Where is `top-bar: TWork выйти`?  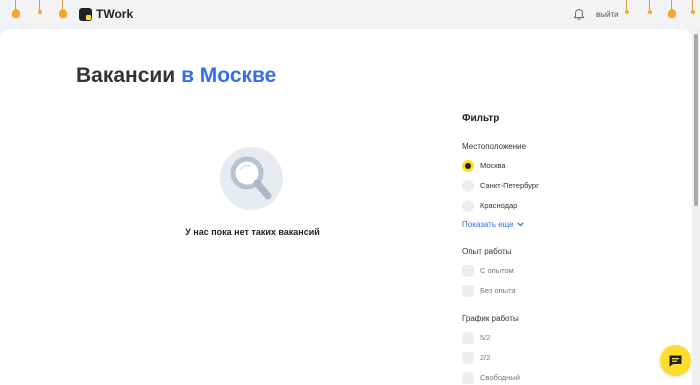
top-bar: TWork выйти is located at coordinates (350, 14).